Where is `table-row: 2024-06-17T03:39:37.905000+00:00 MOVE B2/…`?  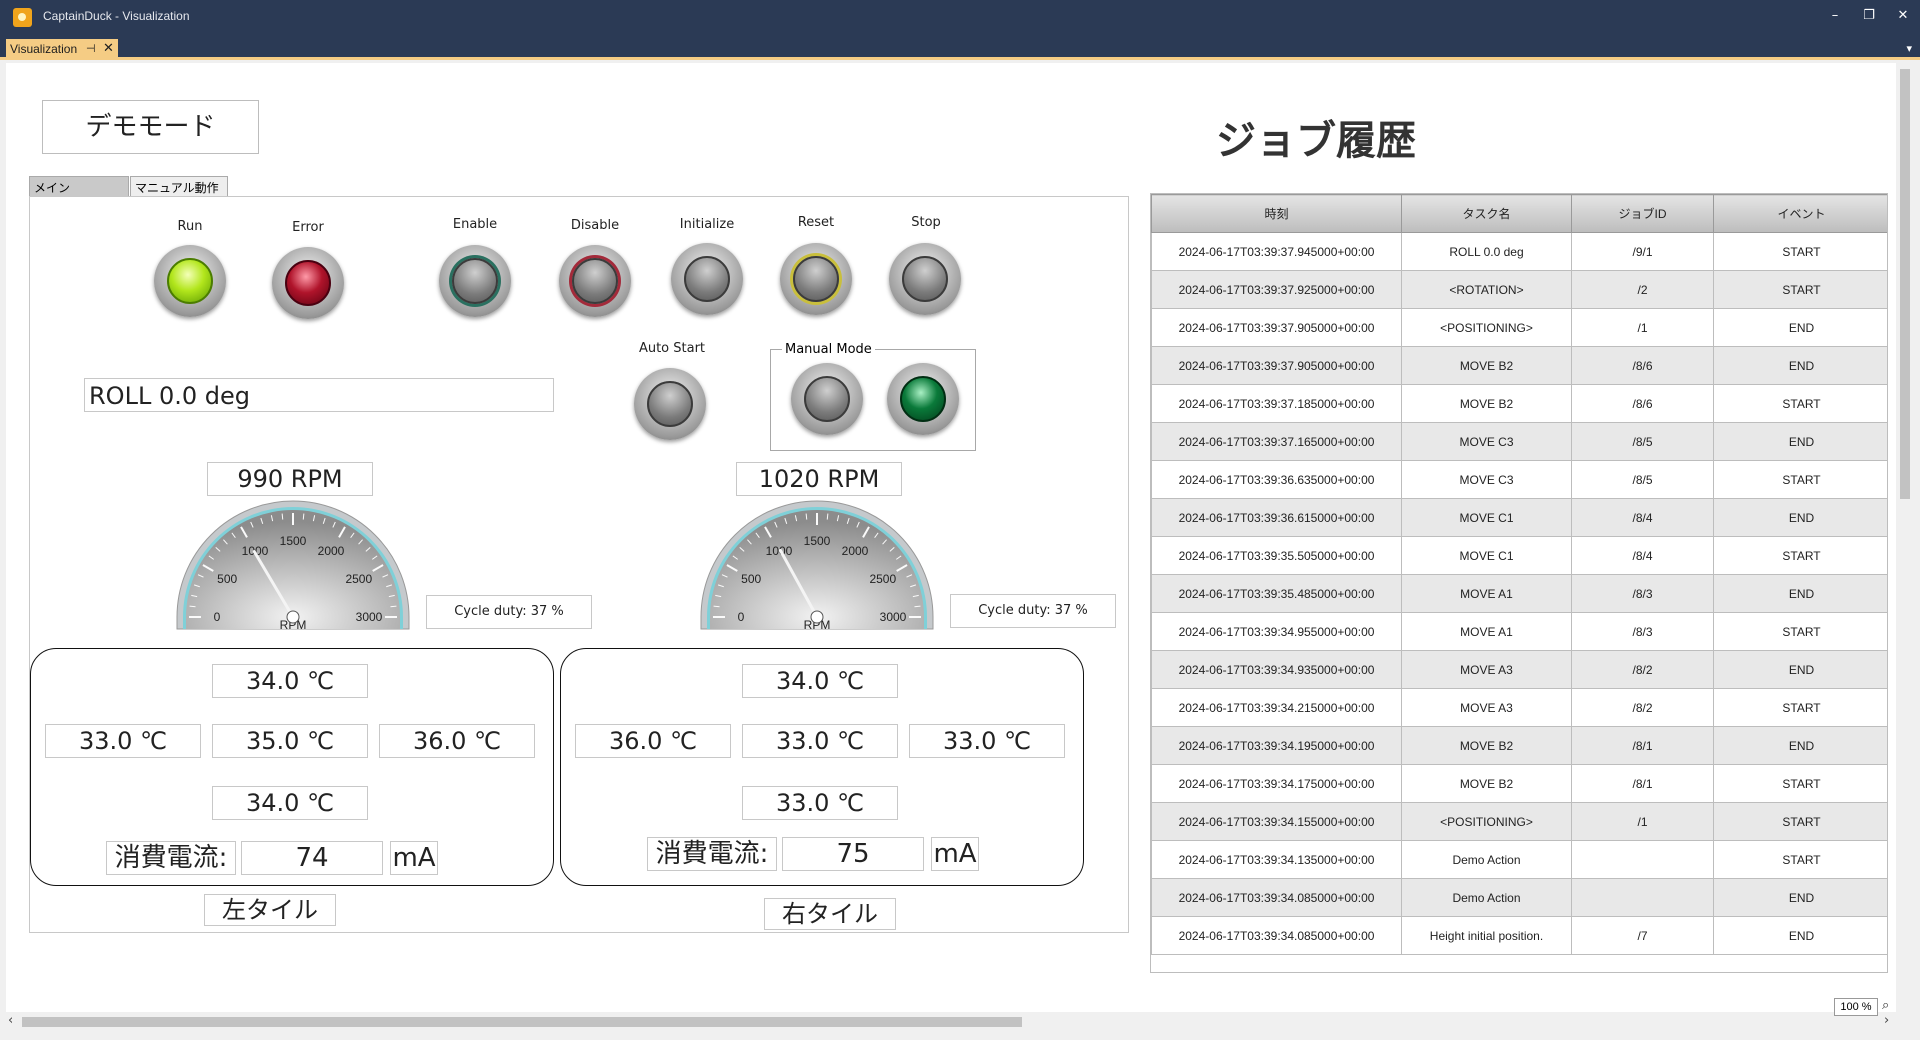
table-row: 2024-06-17T03:39:37.905000+00:00 MOVE B2/… is located at coordinates (1519, 365).